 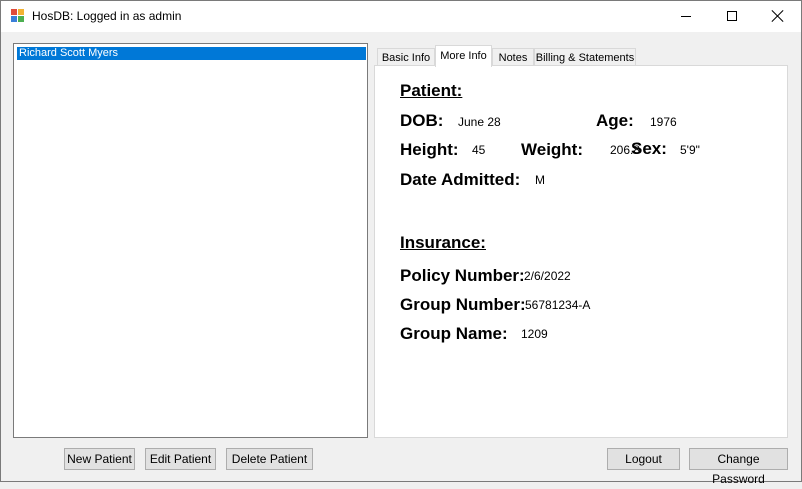 I want to click on tab-basic-info: Basic Info, so click(x=406, y=57).